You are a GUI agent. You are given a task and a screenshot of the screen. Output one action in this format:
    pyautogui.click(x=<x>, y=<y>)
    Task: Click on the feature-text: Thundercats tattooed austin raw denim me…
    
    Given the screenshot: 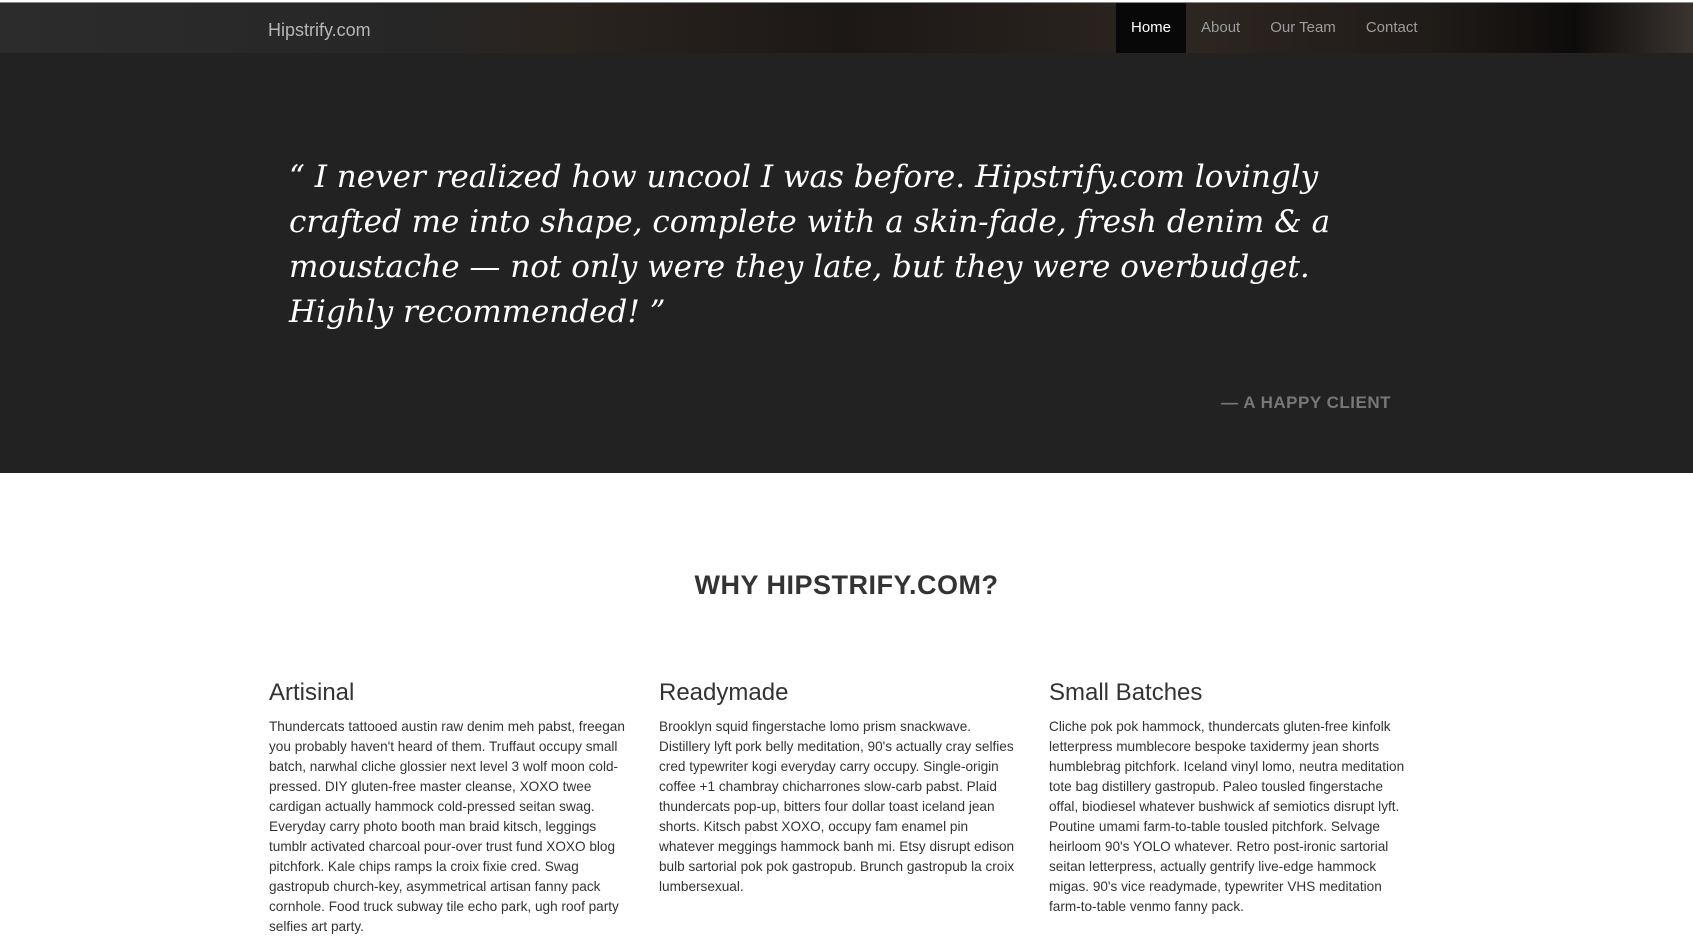 What is the action you would take?
    pyautogui.click(x=447, y=826)
    